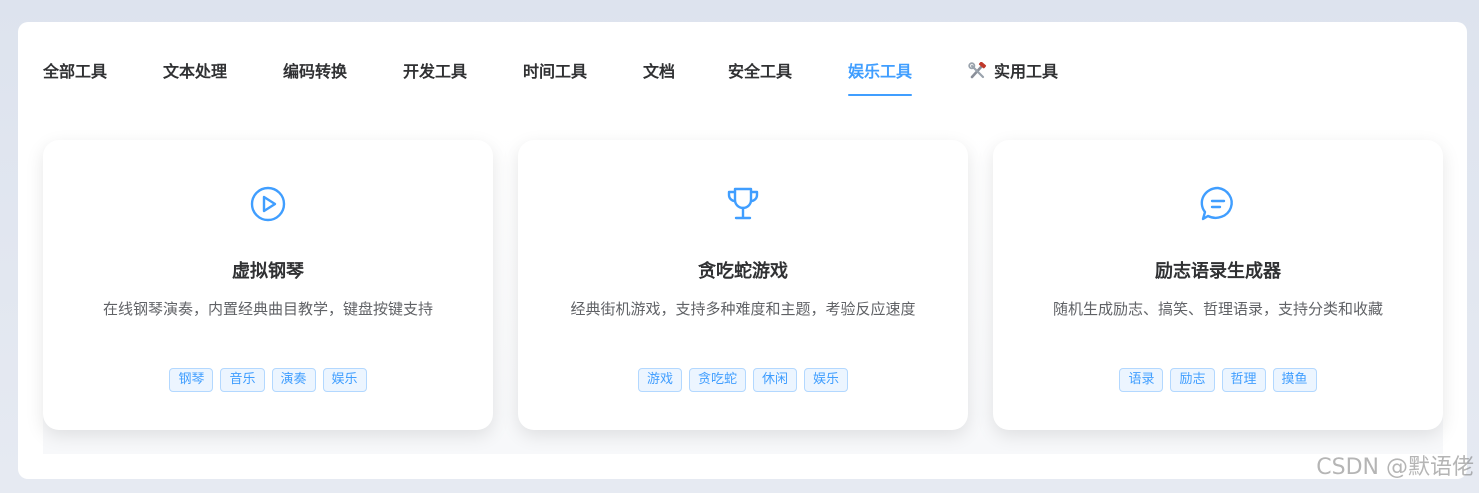  I want to click on tab-utility-tools: 实用工具, so click(1013, 78).